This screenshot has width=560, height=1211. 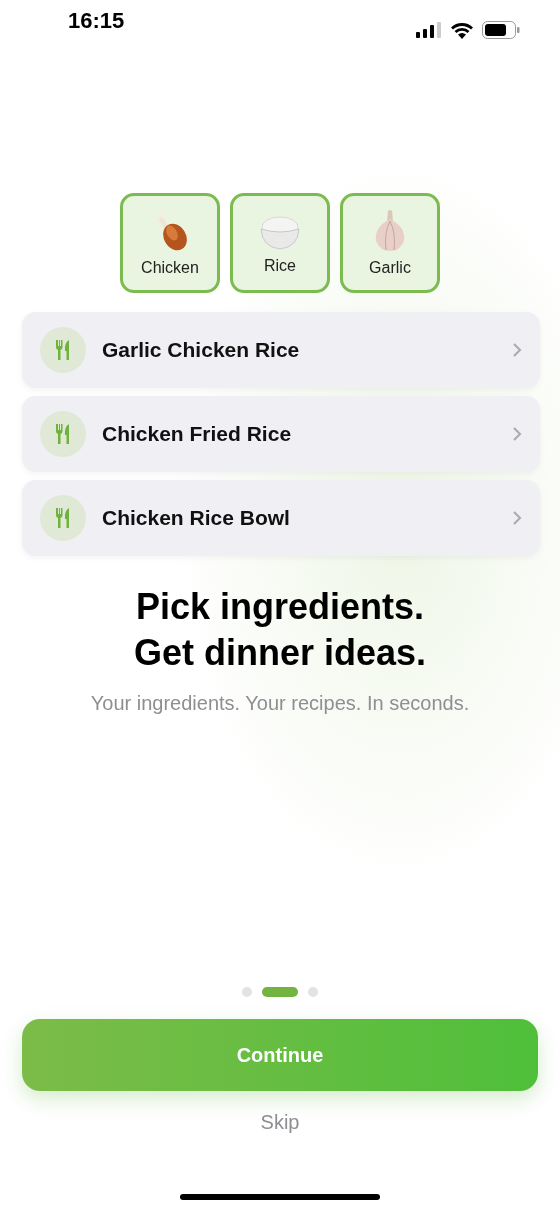 What do you see at coordinates (501, 30) in the screenshot?
I see `battery-icon` at bounding box center [501, 30].